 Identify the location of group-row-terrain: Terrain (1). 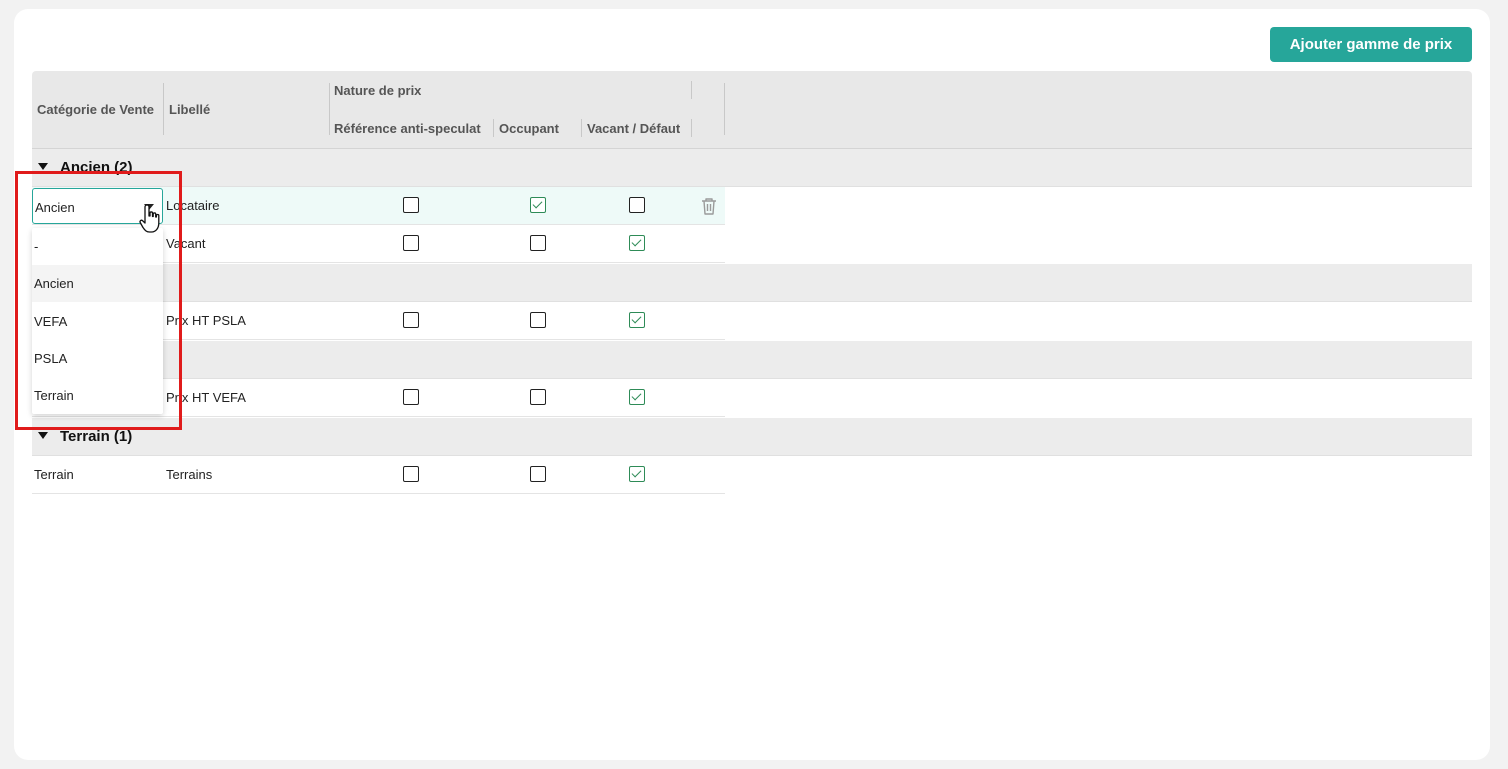
(752, 437).